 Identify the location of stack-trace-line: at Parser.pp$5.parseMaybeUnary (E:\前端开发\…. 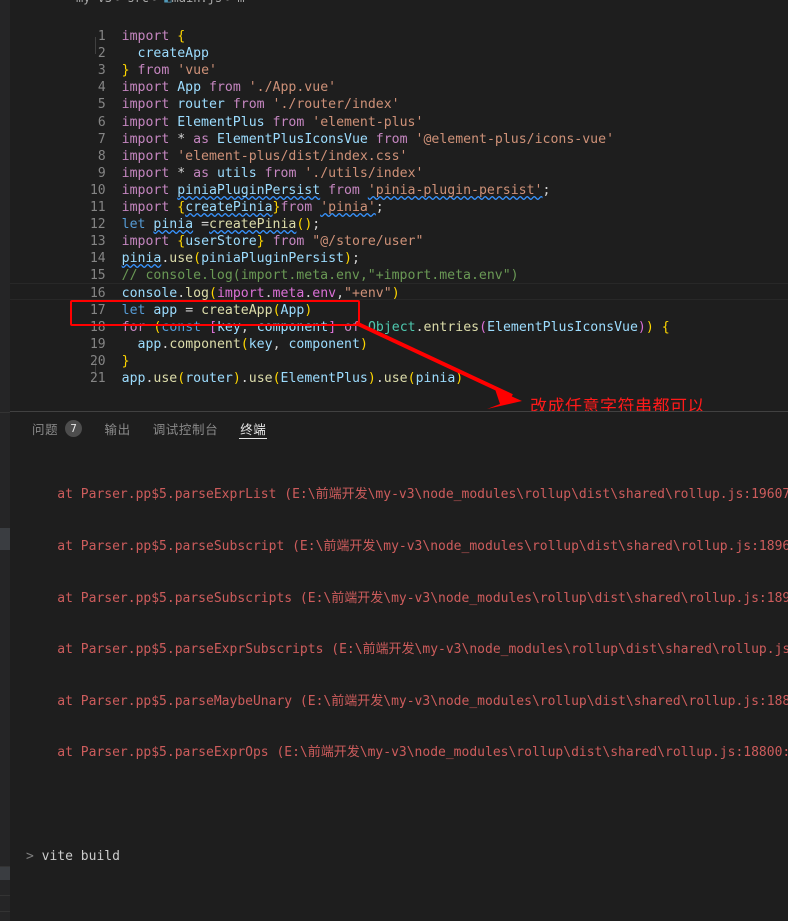
(407, 701).